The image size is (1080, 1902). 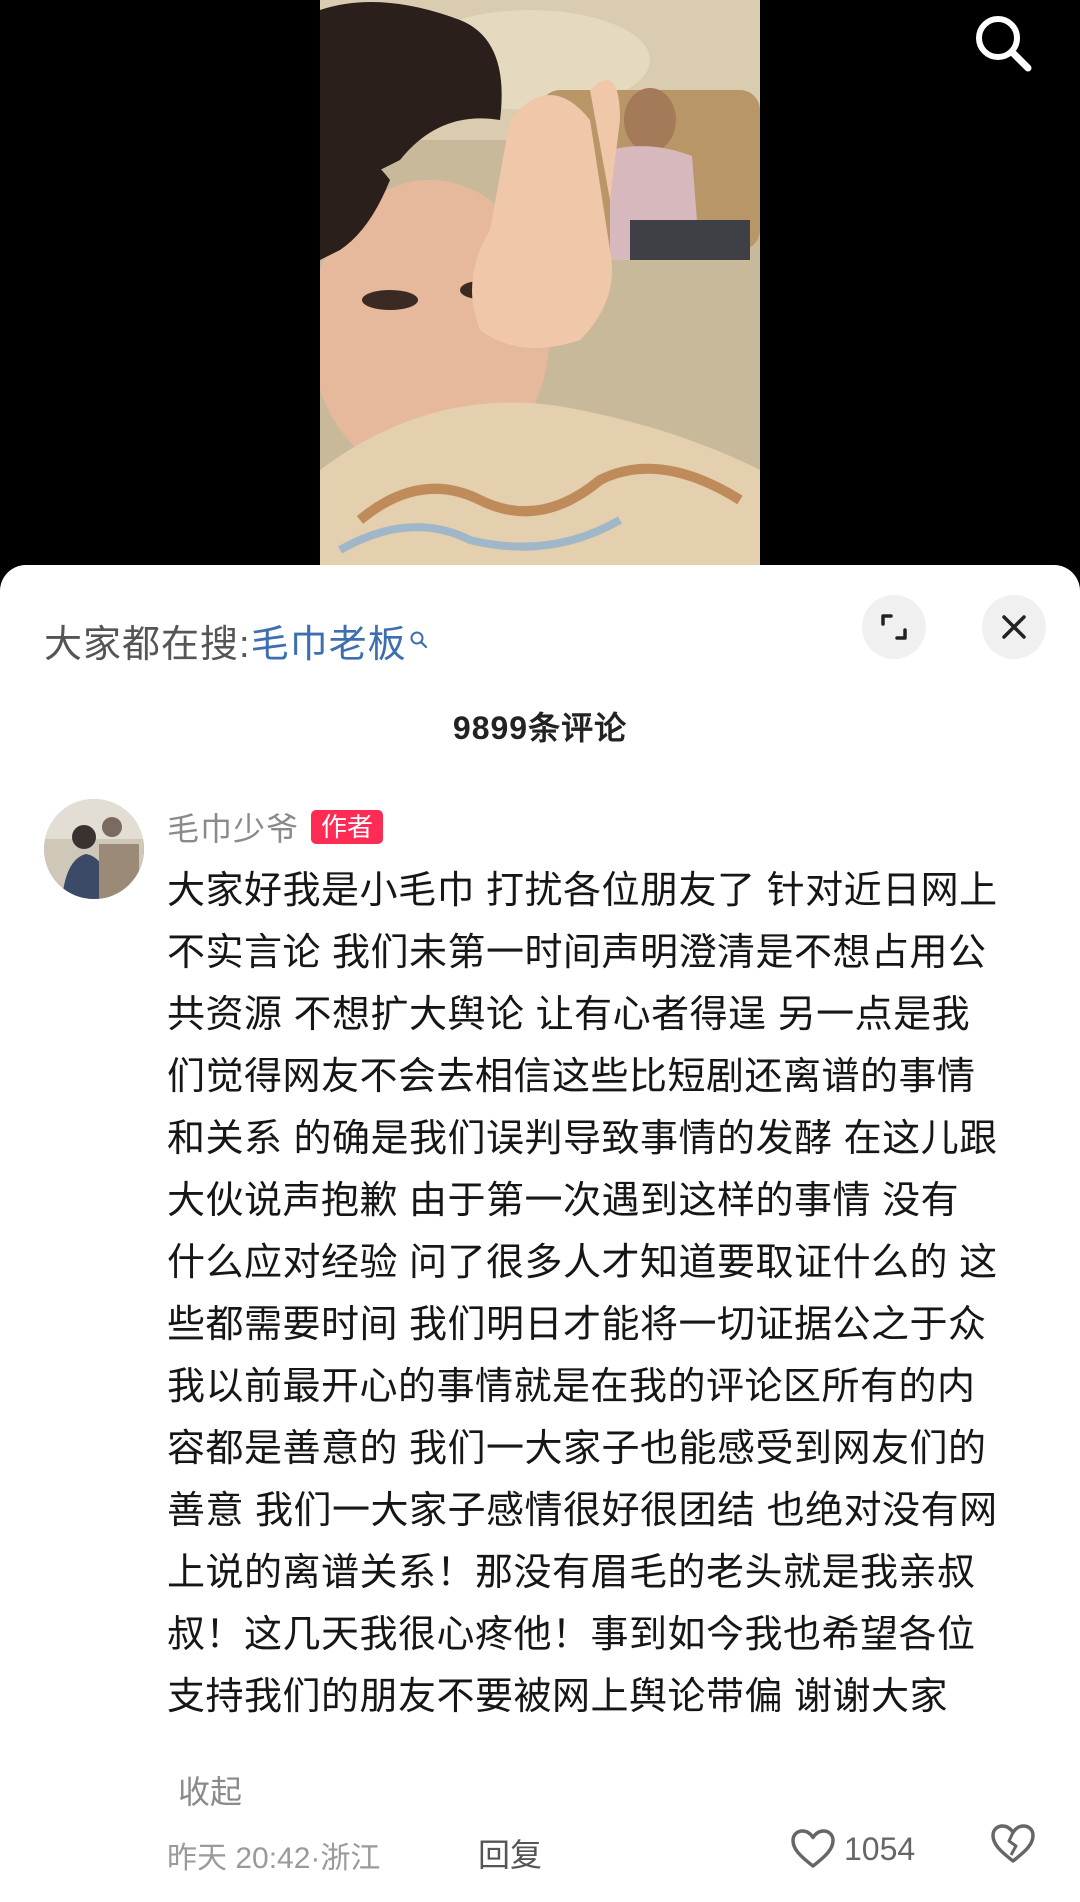 What do you see at coordinates (577, 1325) in the screenshot?
I see `comment-line: 些都需要时间 我们明日才能将一切证据公之于众` at bounding box center [577, 1325].